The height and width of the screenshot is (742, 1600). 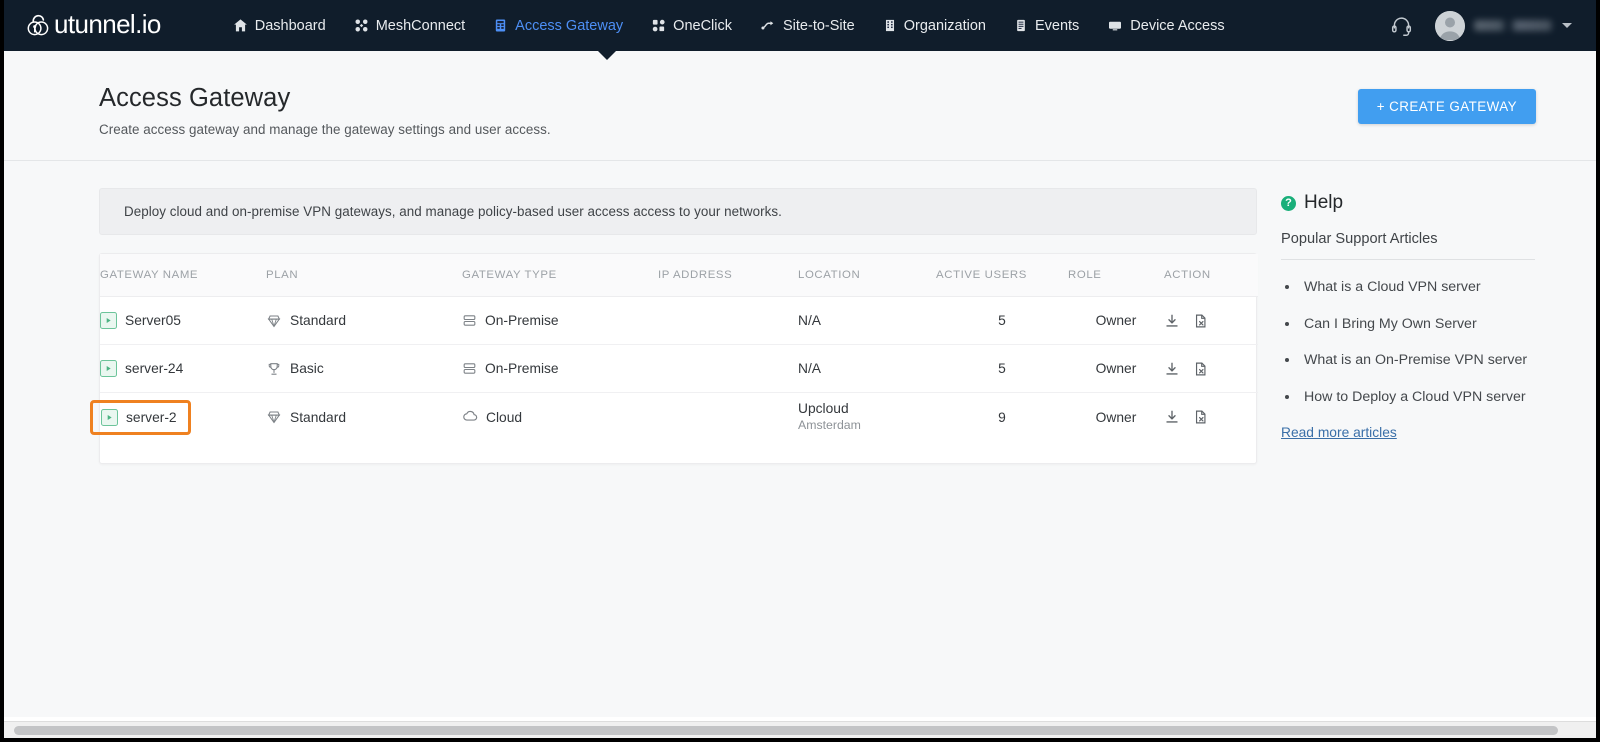 I want to click on brand-logo-link: utunnel.io, so click(x=92, y=25).